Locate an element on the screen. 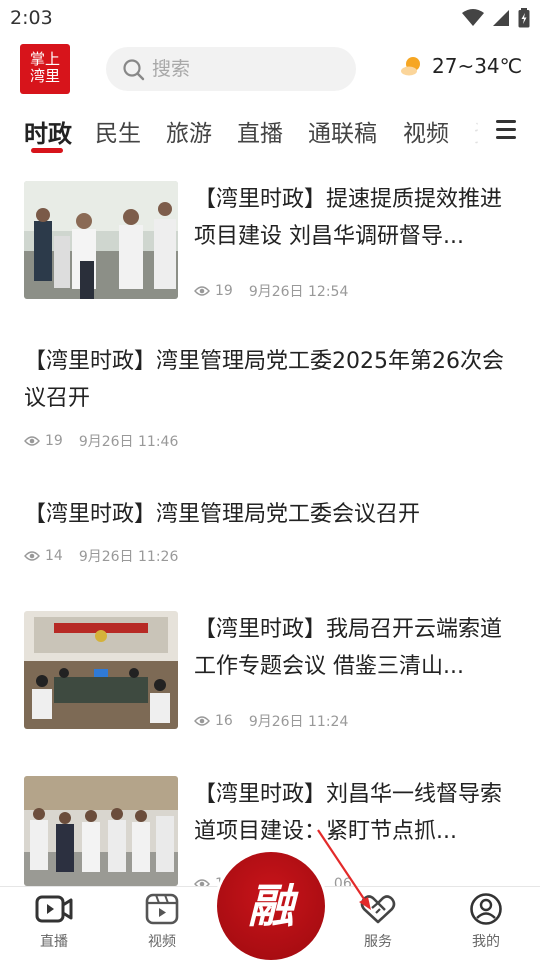  nav-live: 直播 is located at coordinates (54, 922).